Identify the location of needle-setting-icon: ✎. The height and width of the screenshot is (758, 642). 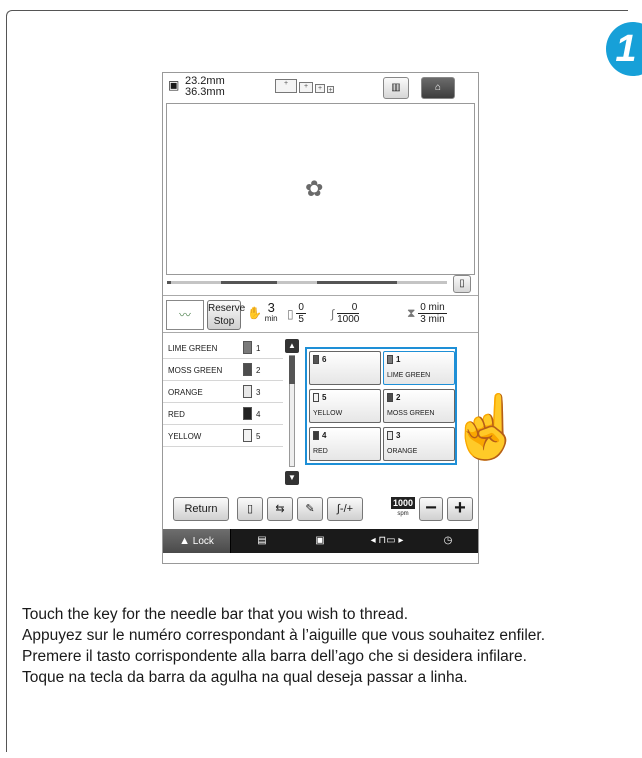
(310, 509).